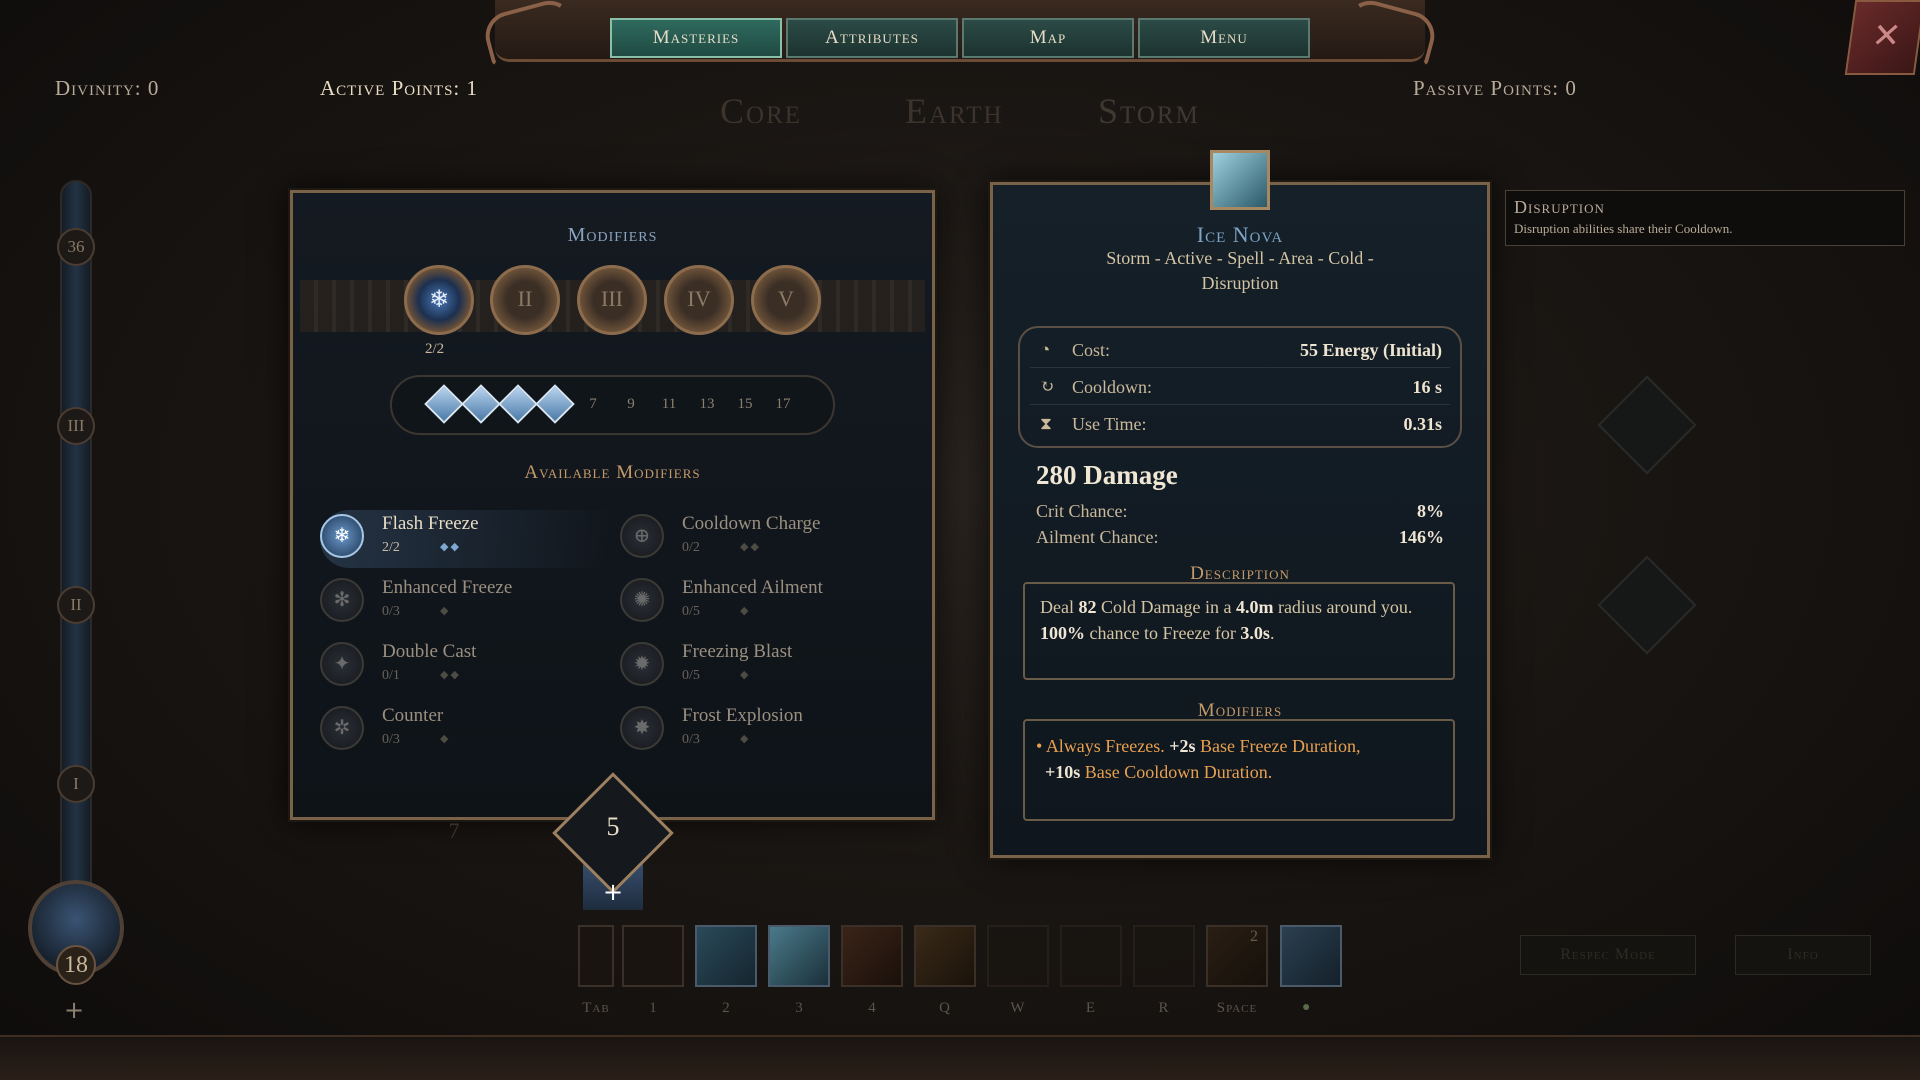  What do you see at coordinates (1254, 607) in the screenshot?
I see `desc-value: 4.0m` at bounding box center [1254, 607].